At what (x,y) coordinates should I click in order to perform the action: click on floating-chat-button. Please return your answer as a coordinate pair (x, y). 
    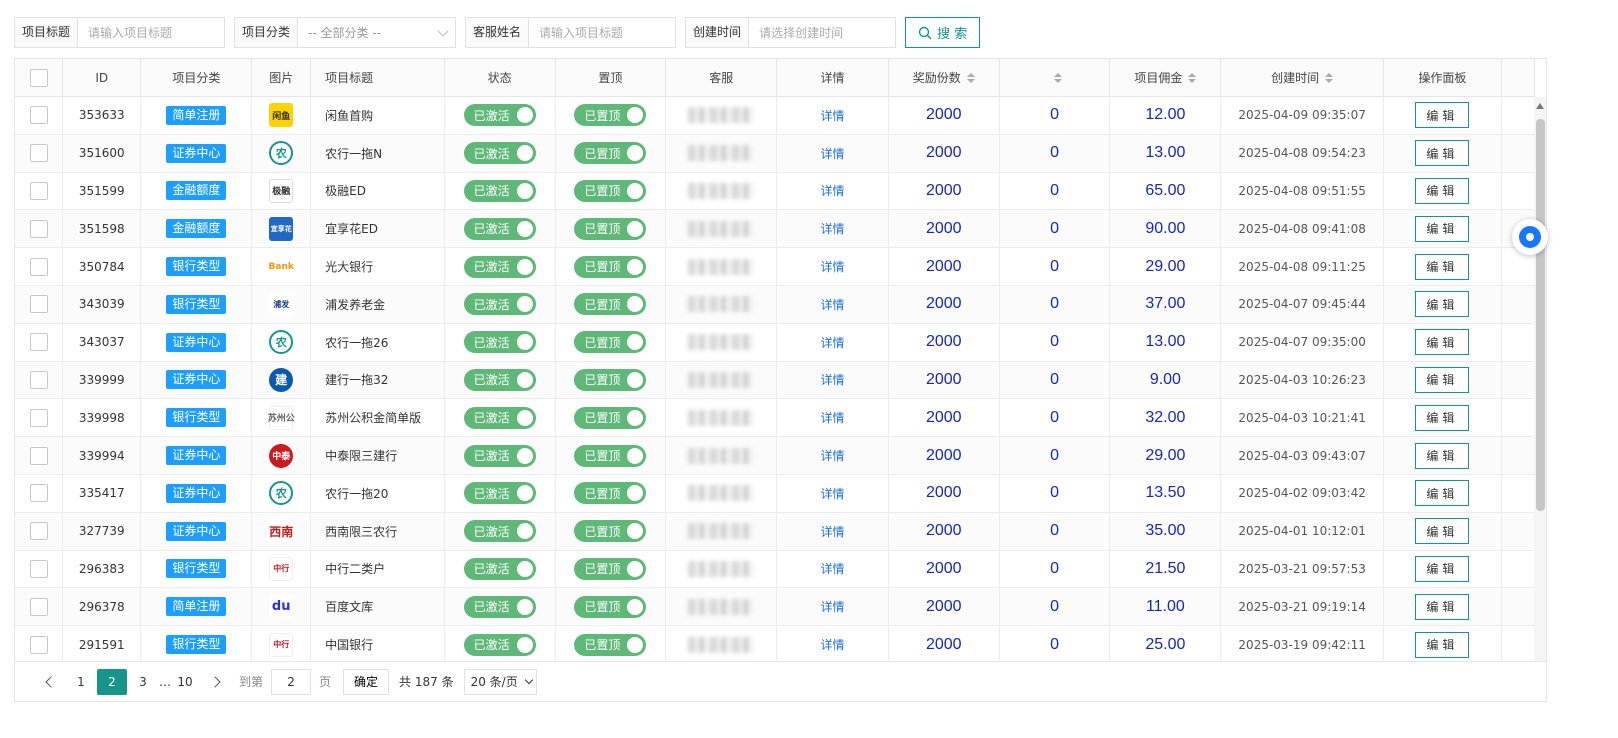
    Looking at the image, I should click on (1530, 237).